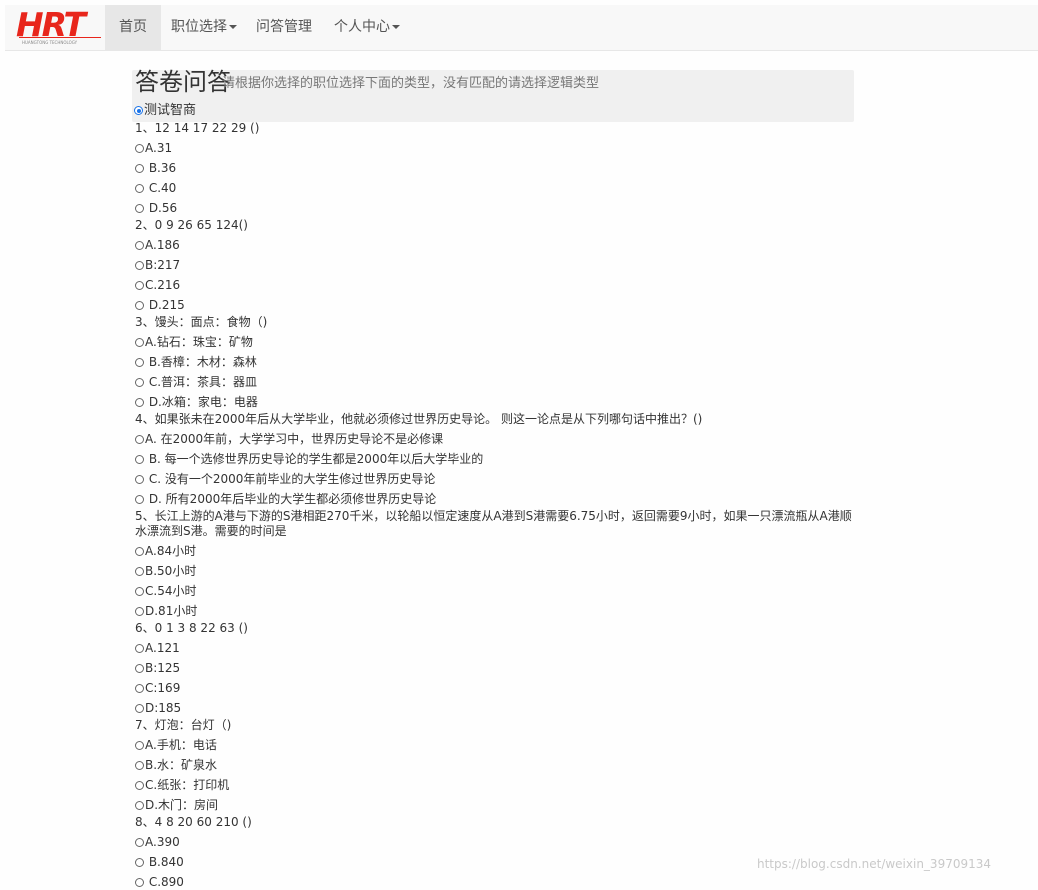 This screenshot has height=890, width=1038. I want to click on answer-option: D:185, so click(497, 708).